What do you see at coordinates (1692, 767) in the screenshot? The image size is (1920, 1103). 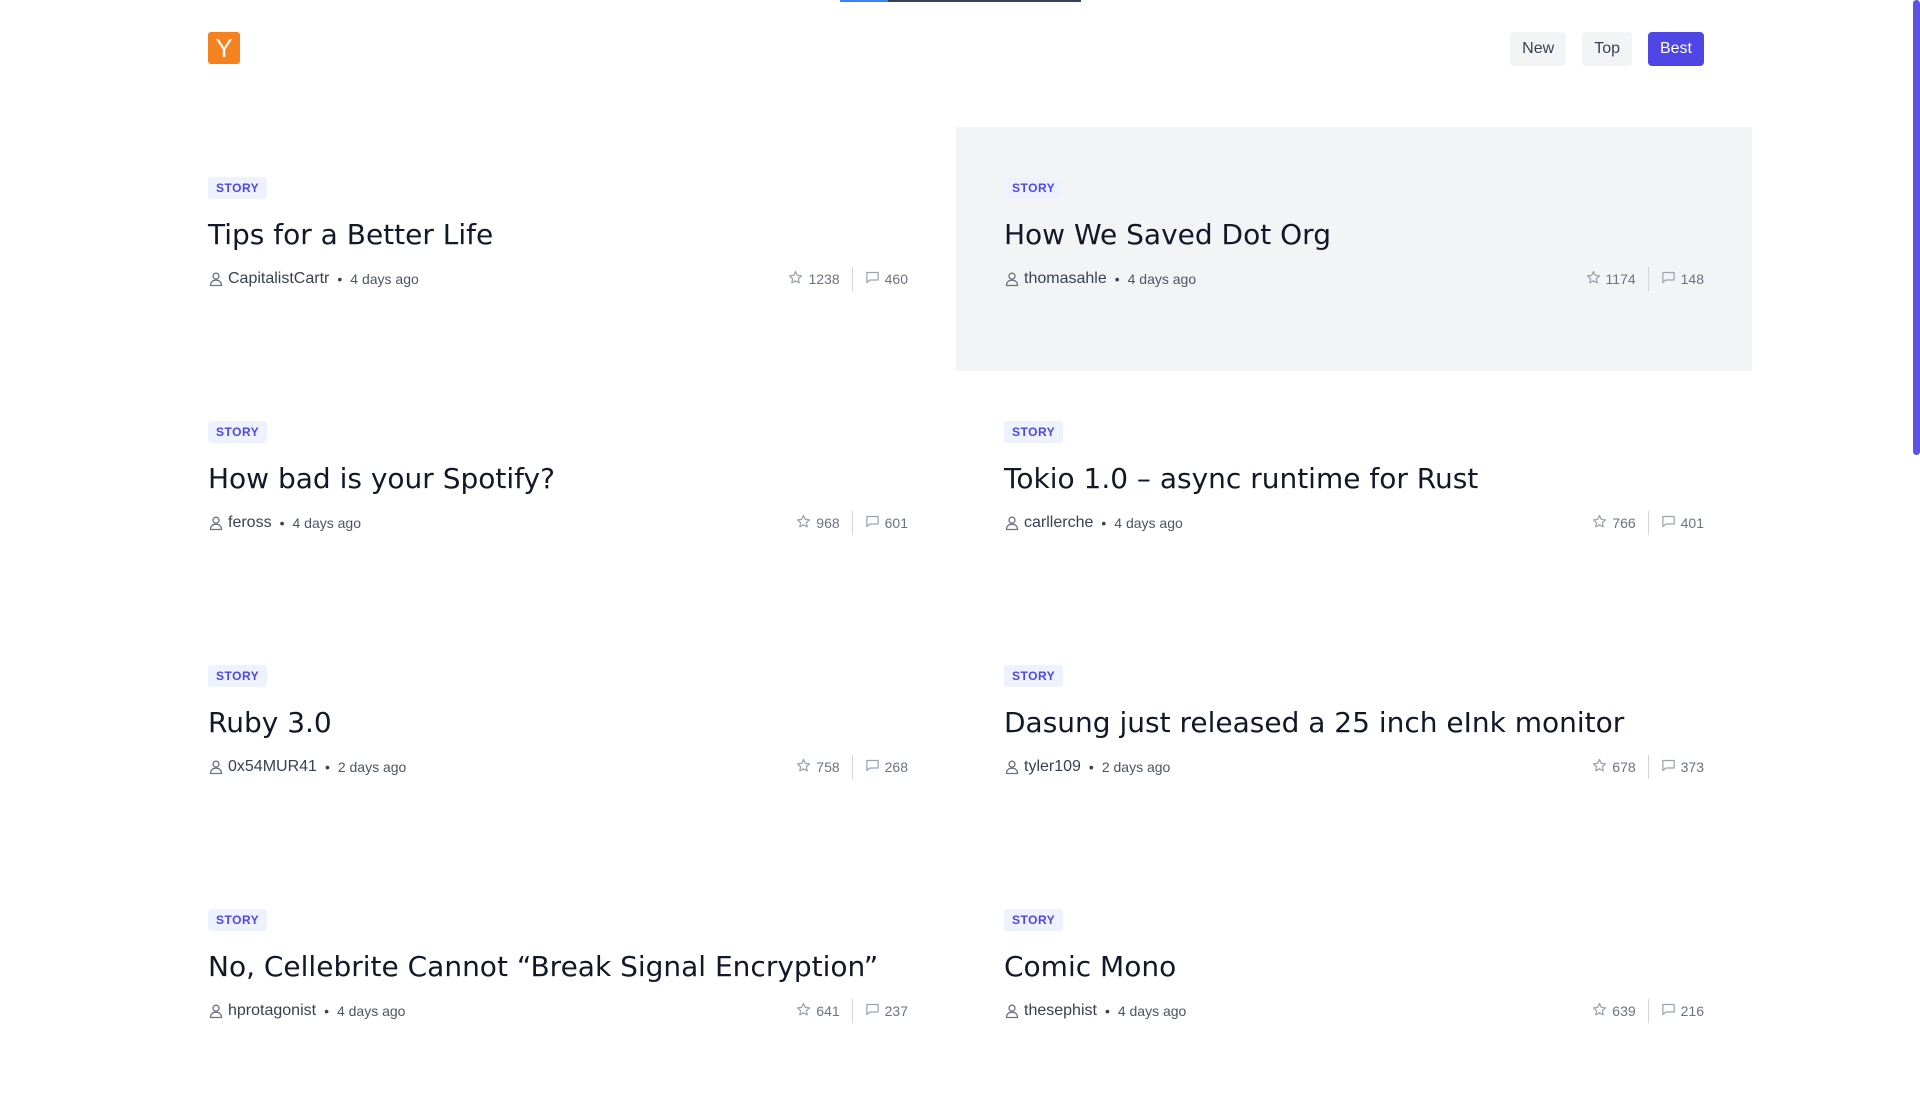 I see `story-comment-count: 373` at bounding box center [1692, 767].